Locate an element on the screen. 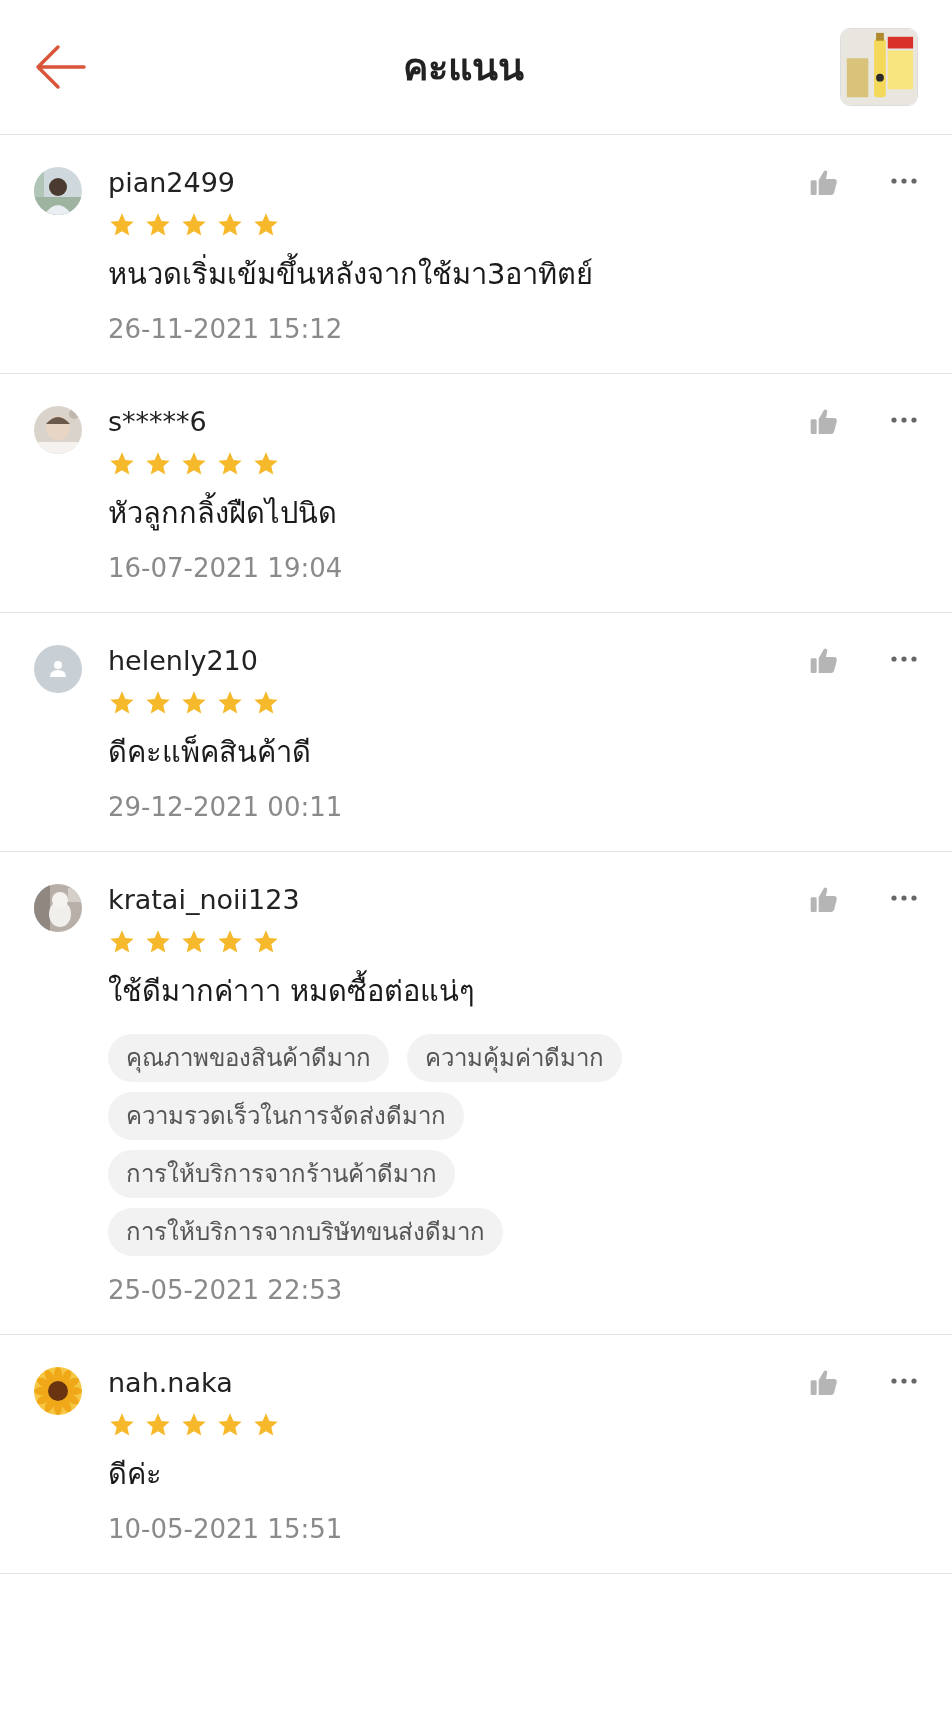 This screenshot has height=1718, width=952. review-comment: ดีค่ะ is located at coordinates (135, 1474).